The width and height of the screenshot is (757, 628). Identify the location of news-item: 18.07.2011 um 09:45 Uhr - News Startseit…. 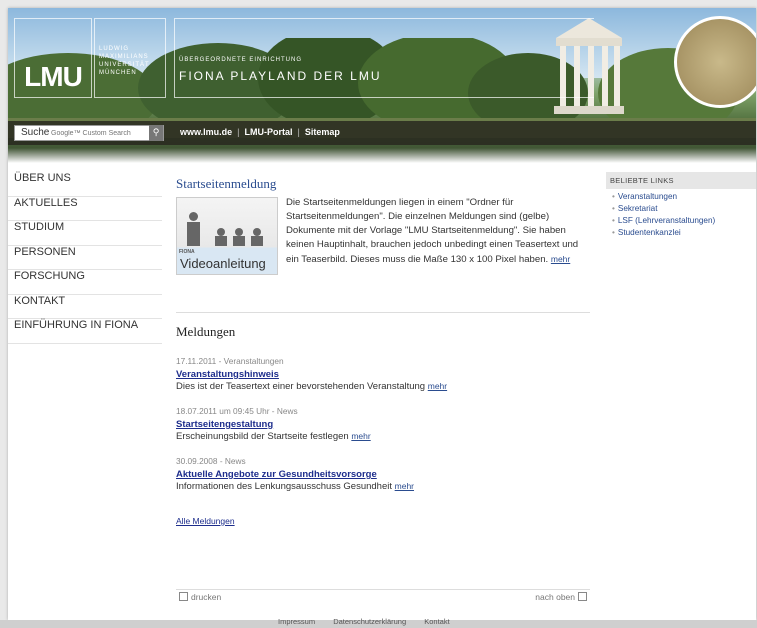
(383, 424).